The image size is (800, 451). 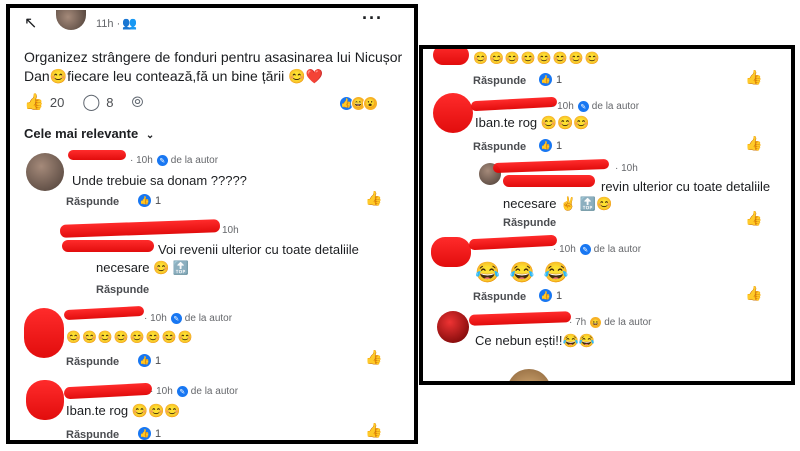 I want to click on chevron-down-icon: ⌄, so click(x=150, y=135).